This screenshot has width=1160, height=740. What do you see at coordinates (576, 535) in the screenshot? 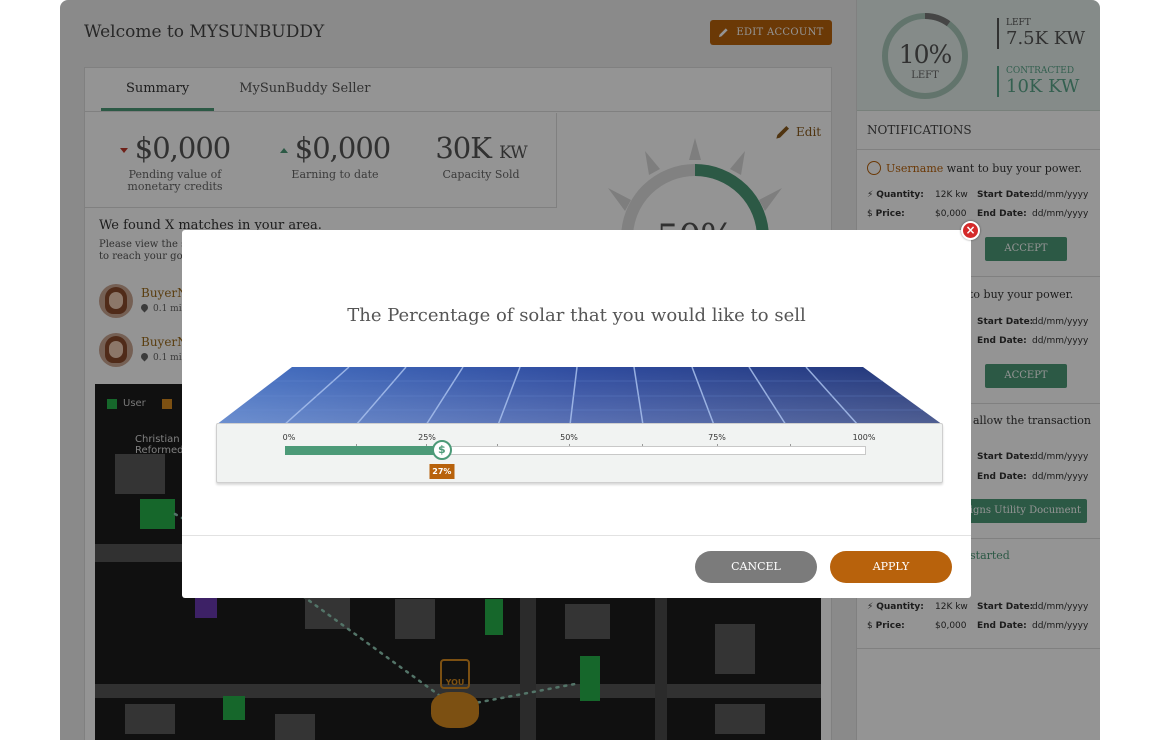
I see `modal-divider` at bounding box center [576, 535].